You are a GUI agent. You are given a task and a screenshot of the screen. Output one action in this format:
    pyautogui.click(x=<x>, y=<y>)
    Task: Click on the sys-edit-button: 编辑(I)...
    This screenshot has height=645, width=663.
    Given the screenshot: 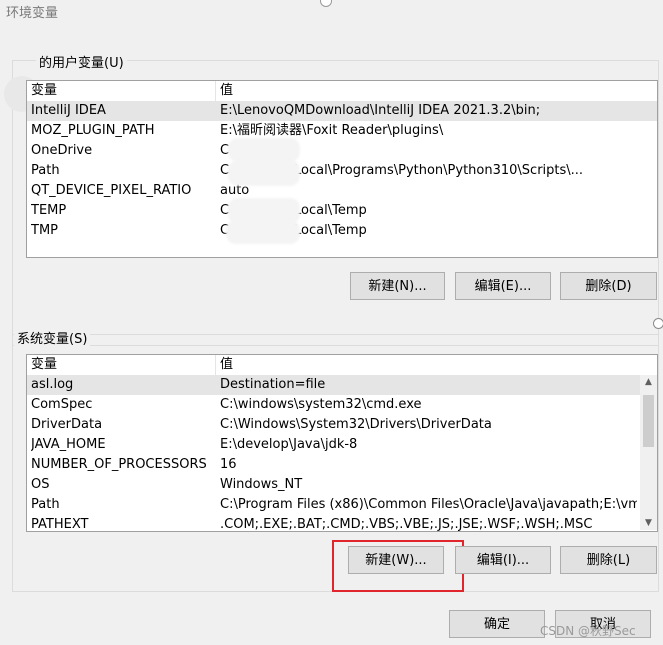 What is the action you would take?
    pyautogui.click(x=503, y=560)
    